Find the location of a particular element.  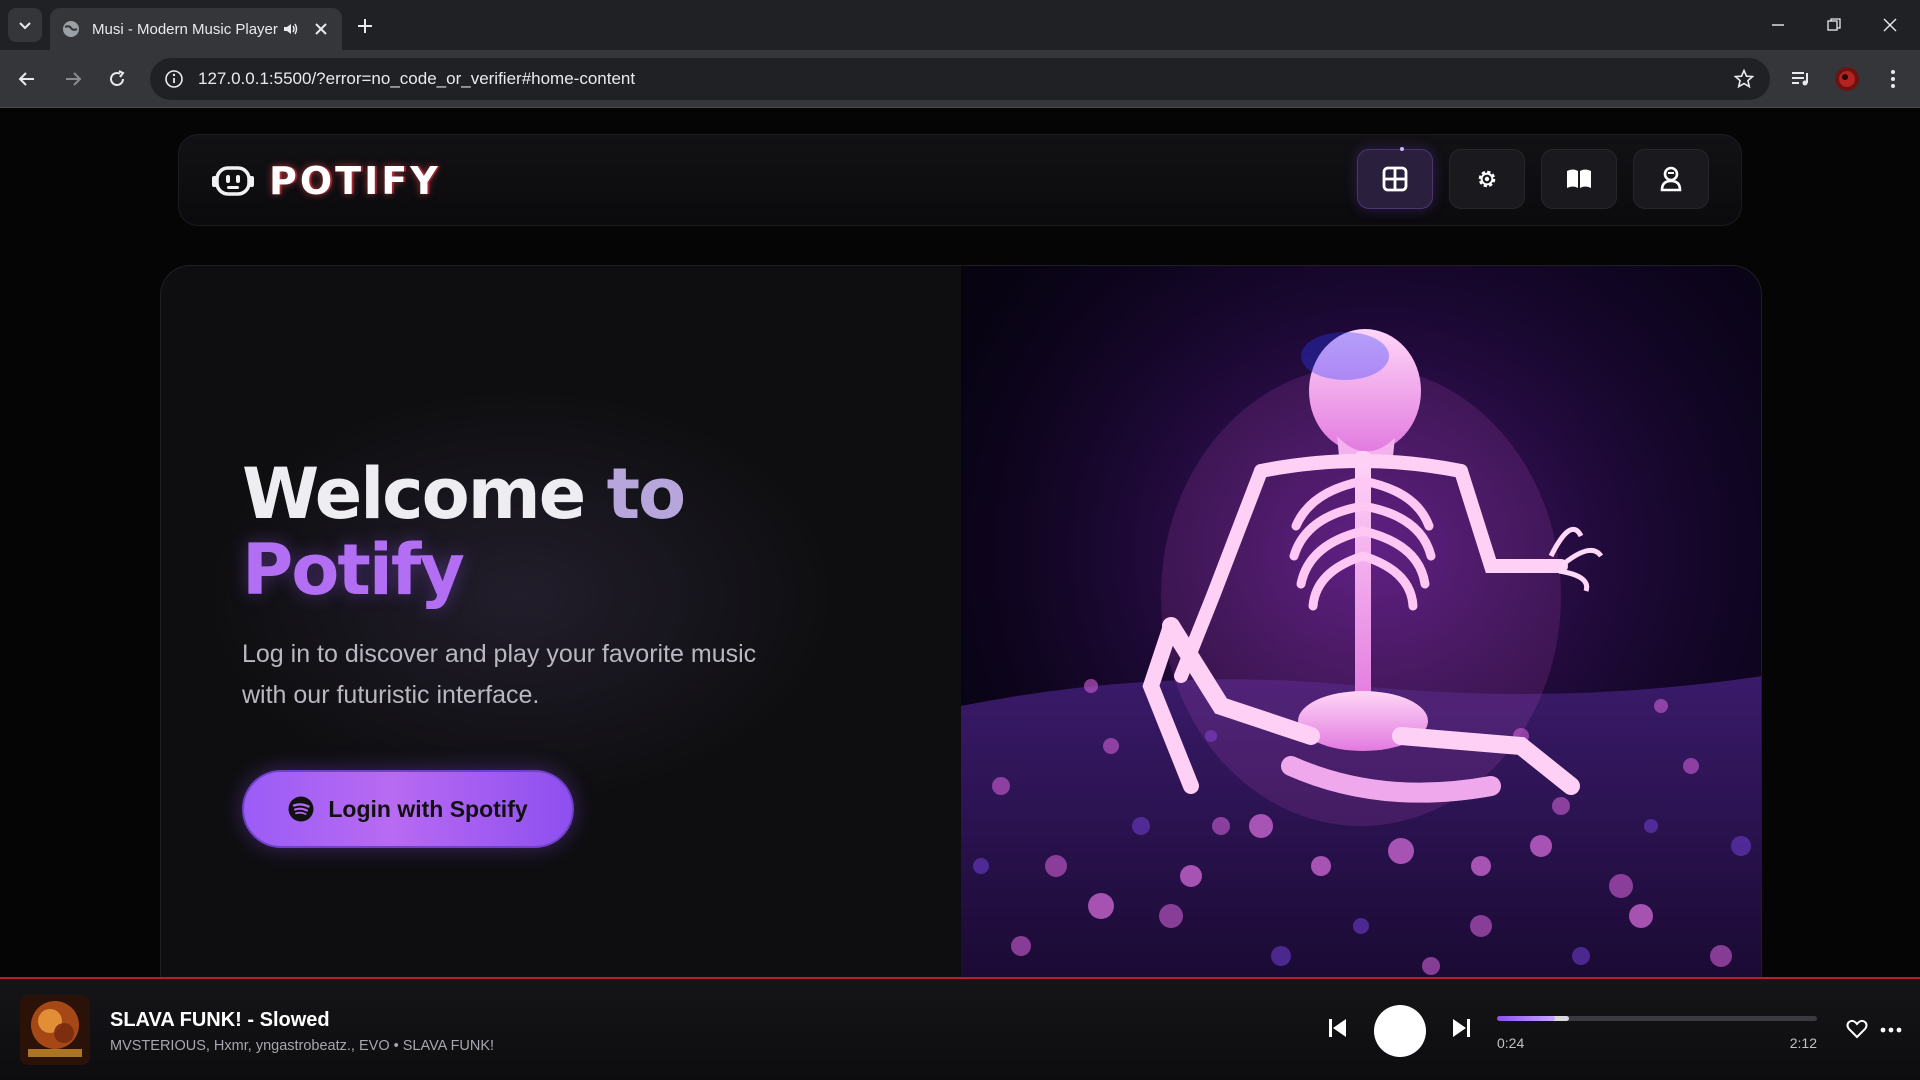

restore-button is located at coordinates (1834, 25).